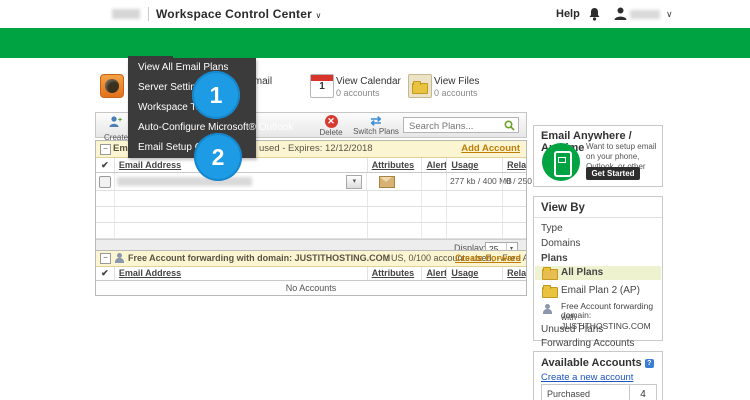 This screenshot has height=400, width=750. I want to click on view-files-label: View Files, so click(456, 81).